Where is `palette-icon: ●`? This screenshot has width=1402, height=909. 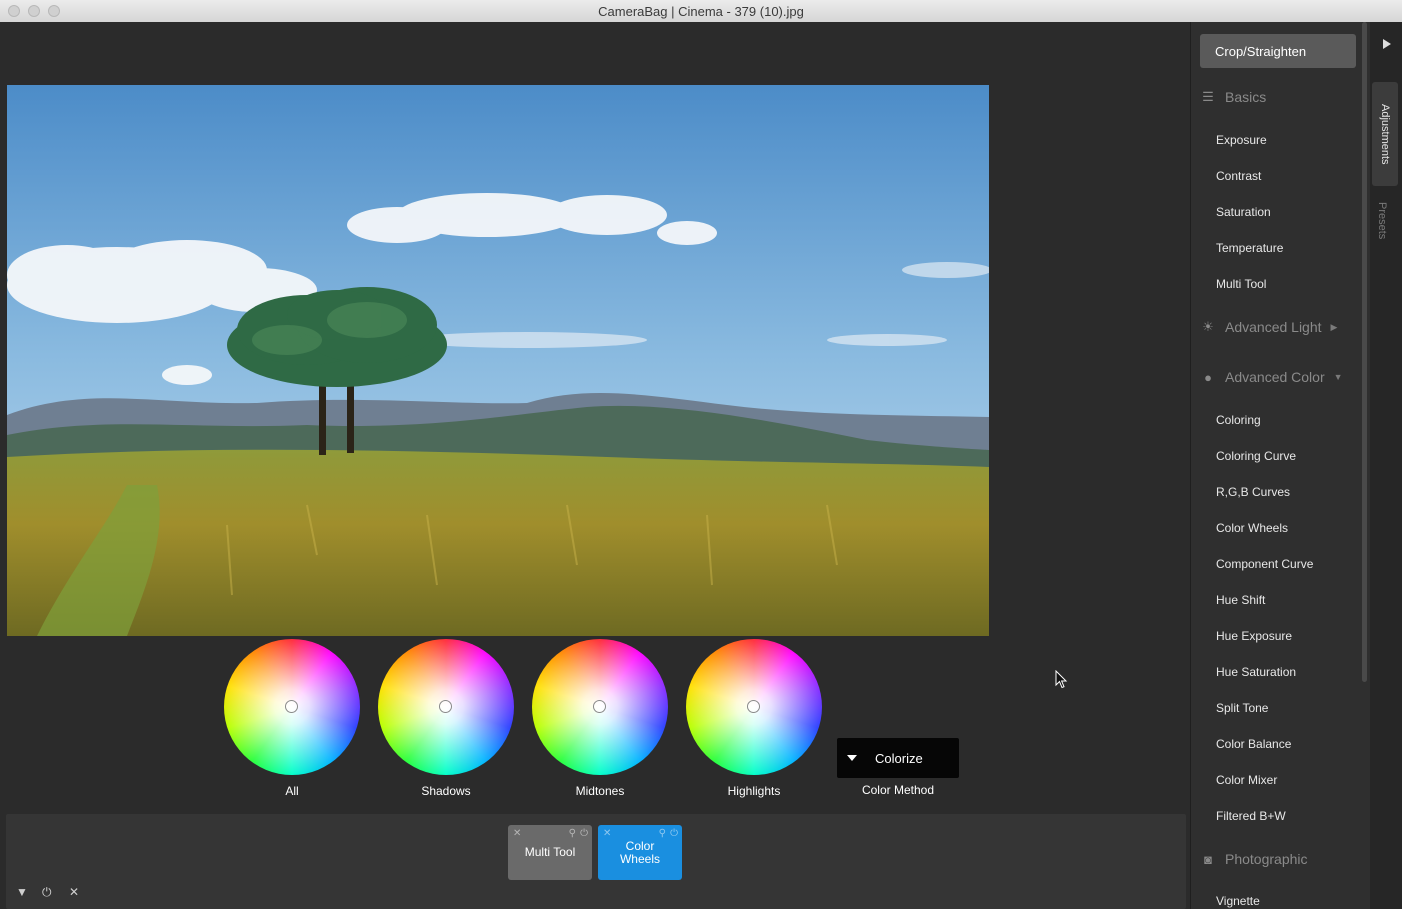
palette-icon: ● is located at coordinates (1208, 377).